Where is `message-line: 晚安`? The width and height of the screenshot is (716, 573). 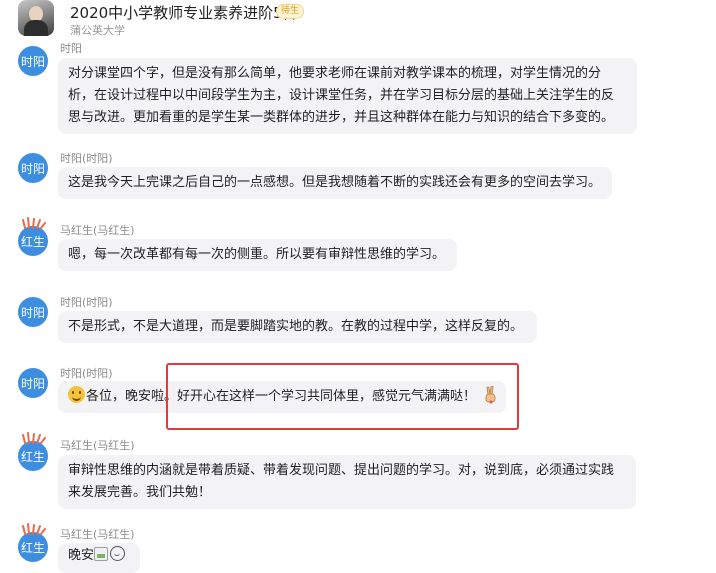
message-line: 晚安 is located at coordinates (81, 555).